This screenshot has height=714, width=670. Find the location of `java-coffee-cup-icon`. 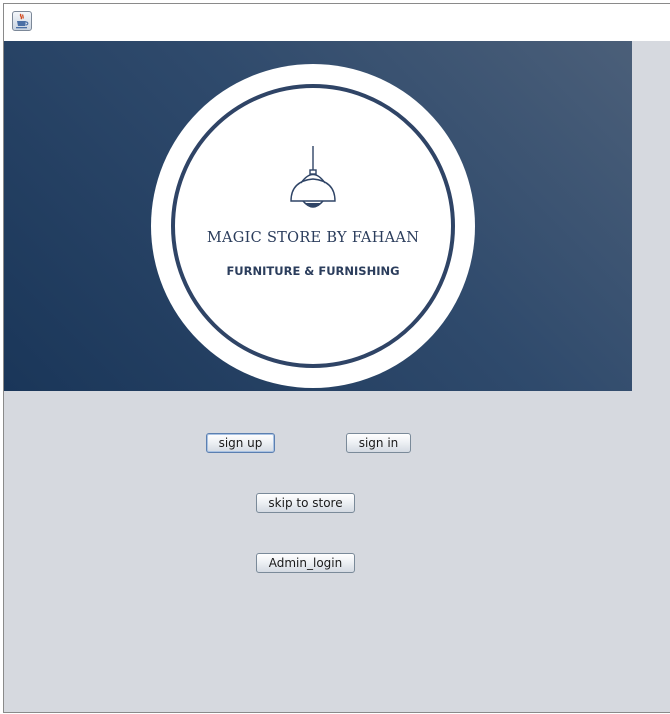

java-coffee-cup-icon is located at coordinates (22, 21).